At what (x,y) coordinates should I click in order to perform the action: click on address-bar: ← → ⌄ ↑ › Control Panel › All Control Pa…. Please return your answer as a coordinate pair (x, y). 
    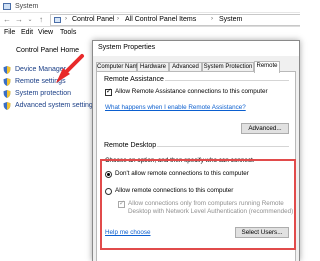
    Looking at the image, I should click on (150, 20).